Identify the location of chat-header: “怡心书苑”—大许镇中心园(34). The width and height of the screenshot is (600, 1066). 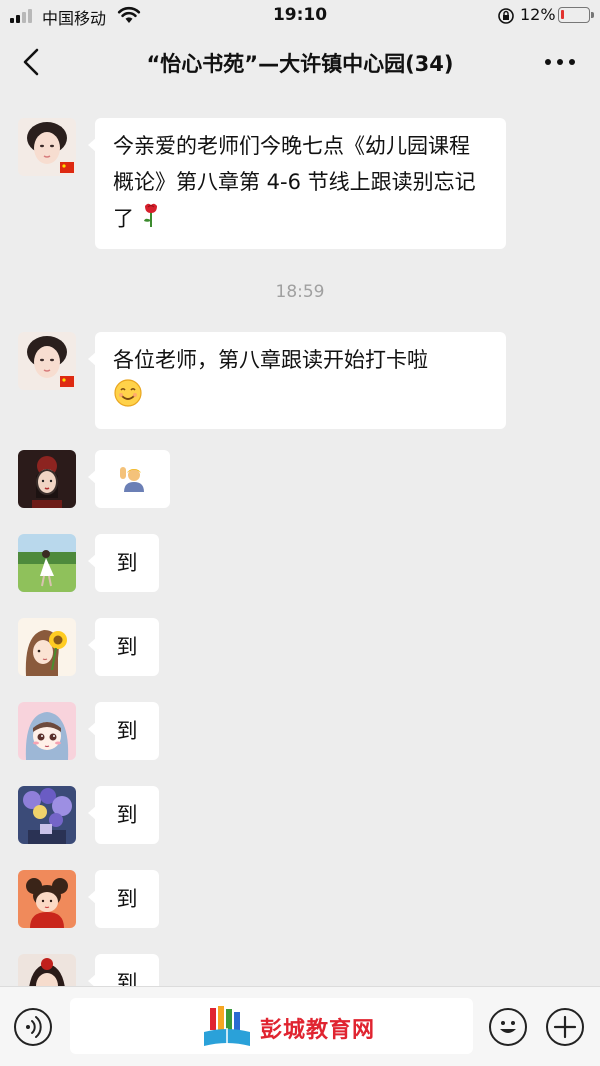
(300, 62).